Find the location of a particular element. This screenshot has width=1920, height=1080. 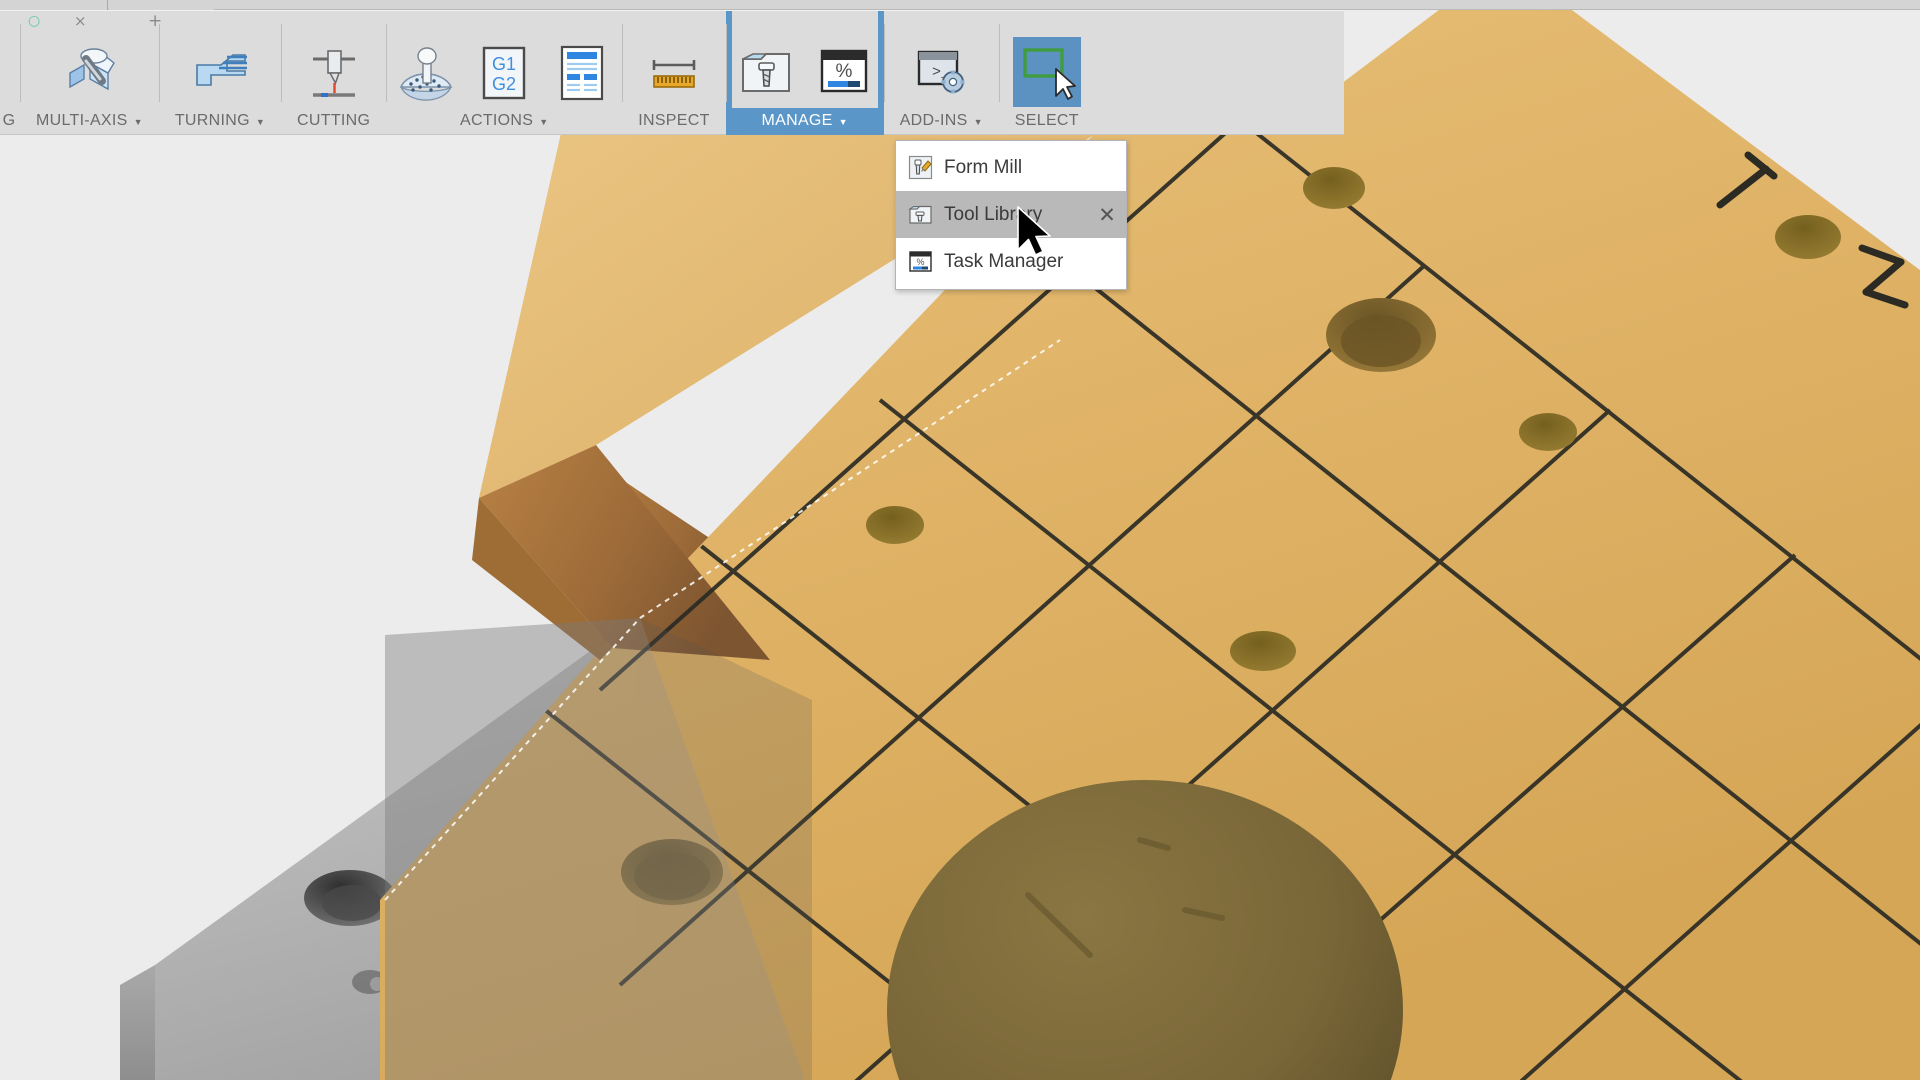

cutting-icon is located at coordinates (334, 72).